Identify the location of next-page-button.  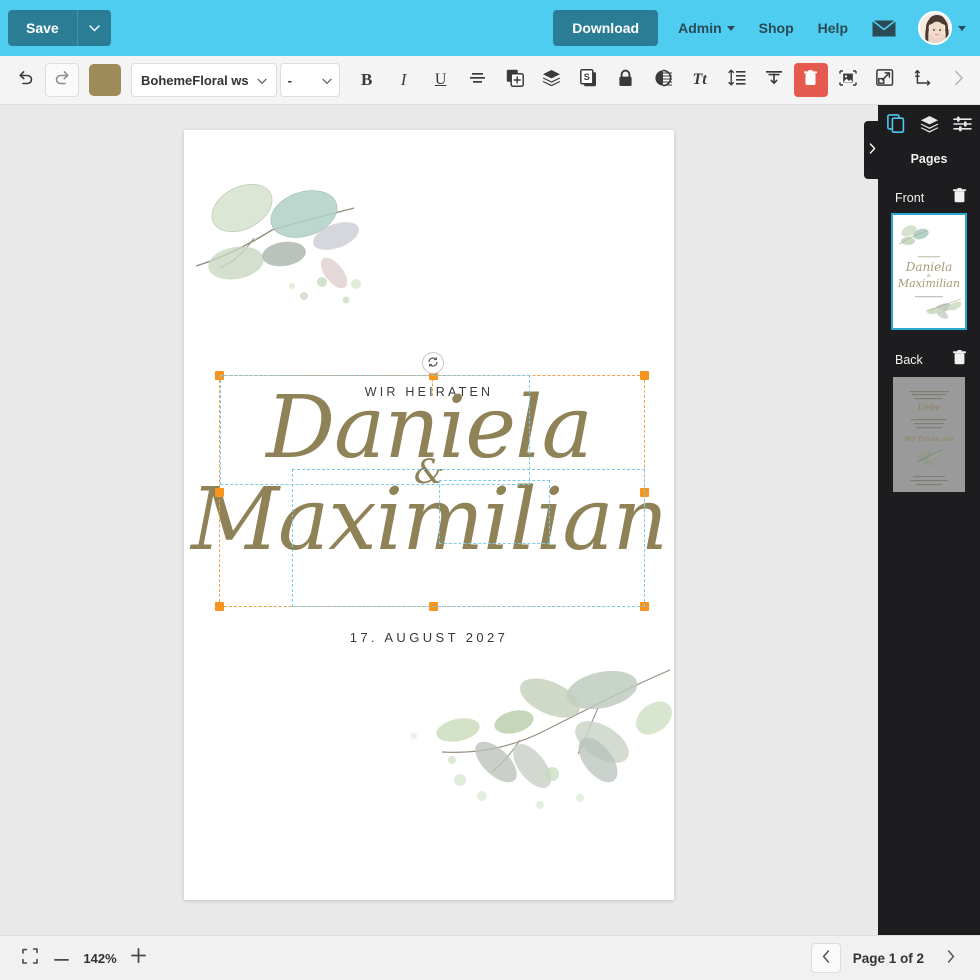
(951, 958).